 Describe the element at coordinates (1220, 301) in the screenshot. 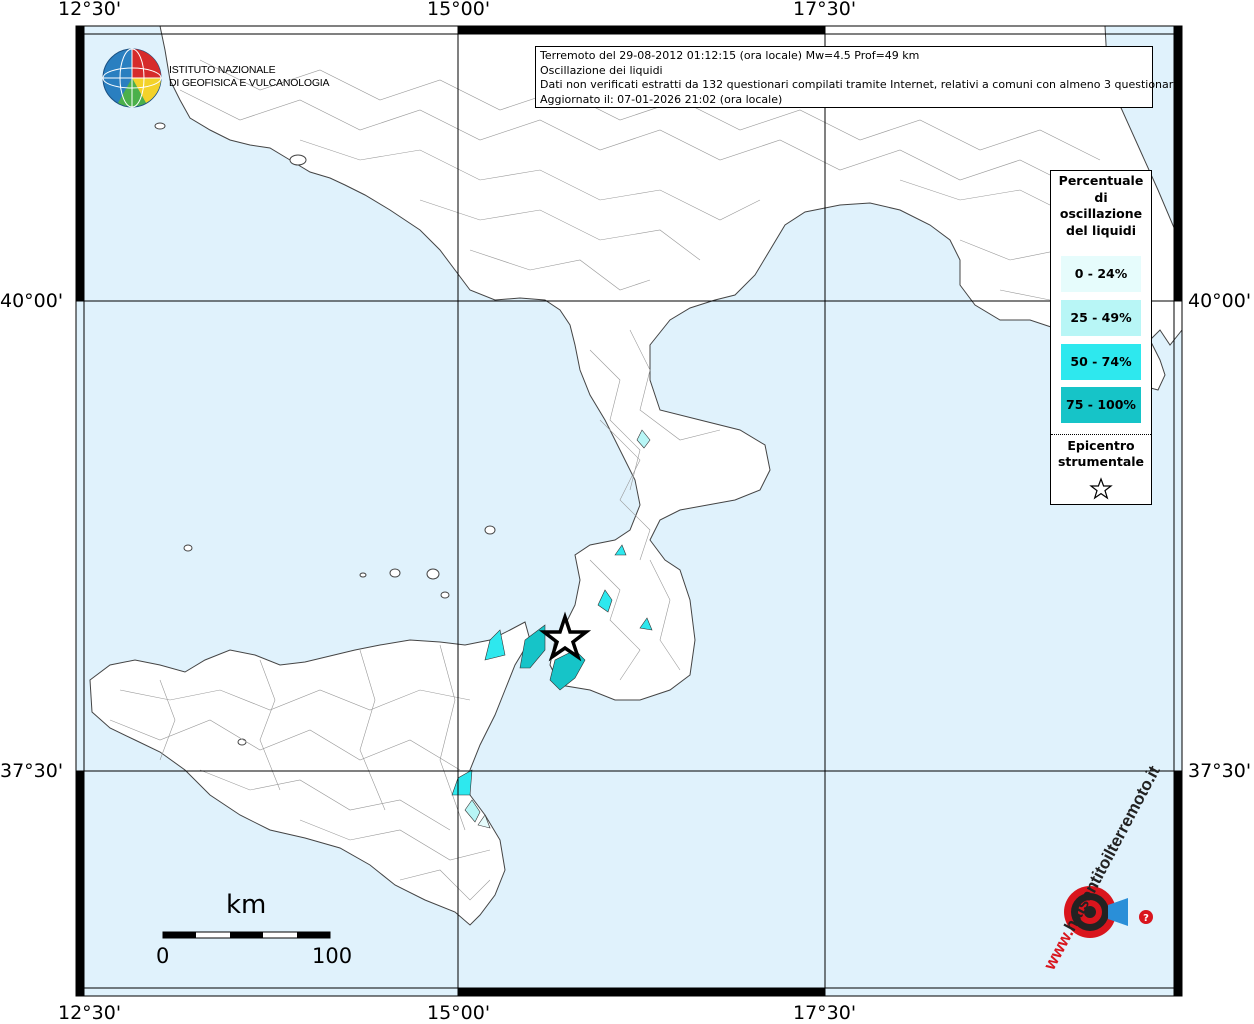

I see `lat-label-40-right: 40°00'` at that location.